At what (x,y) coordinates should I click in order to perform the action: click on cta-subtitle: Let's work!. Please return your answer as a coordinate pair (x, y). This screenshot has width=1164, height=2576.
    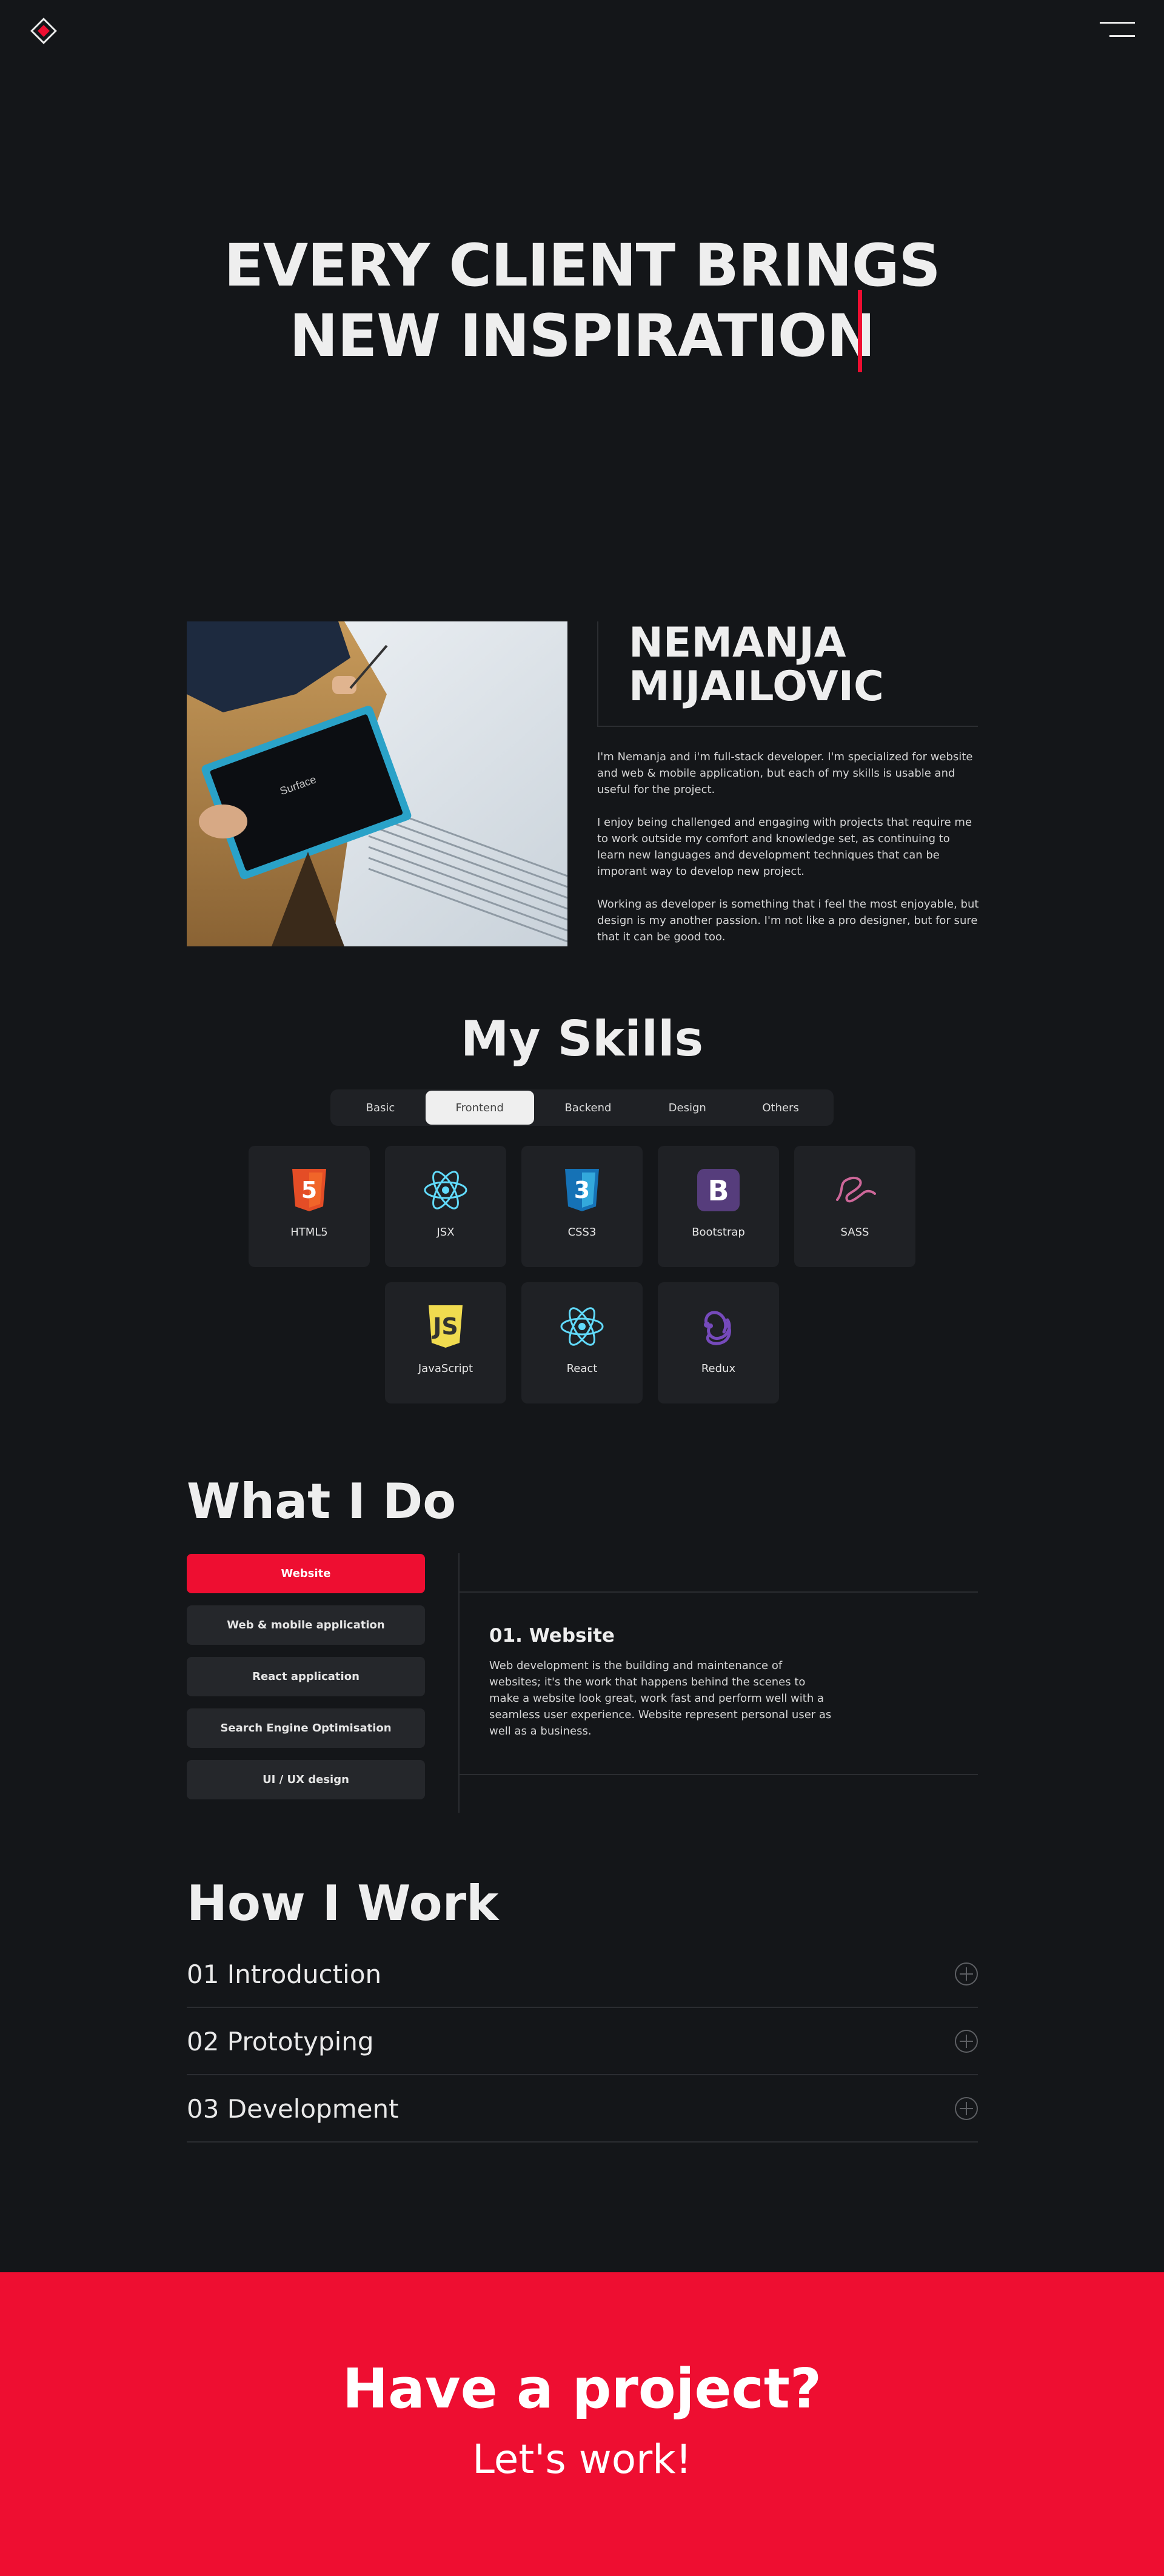
    Looking at the image, I should click on (582, 2459).